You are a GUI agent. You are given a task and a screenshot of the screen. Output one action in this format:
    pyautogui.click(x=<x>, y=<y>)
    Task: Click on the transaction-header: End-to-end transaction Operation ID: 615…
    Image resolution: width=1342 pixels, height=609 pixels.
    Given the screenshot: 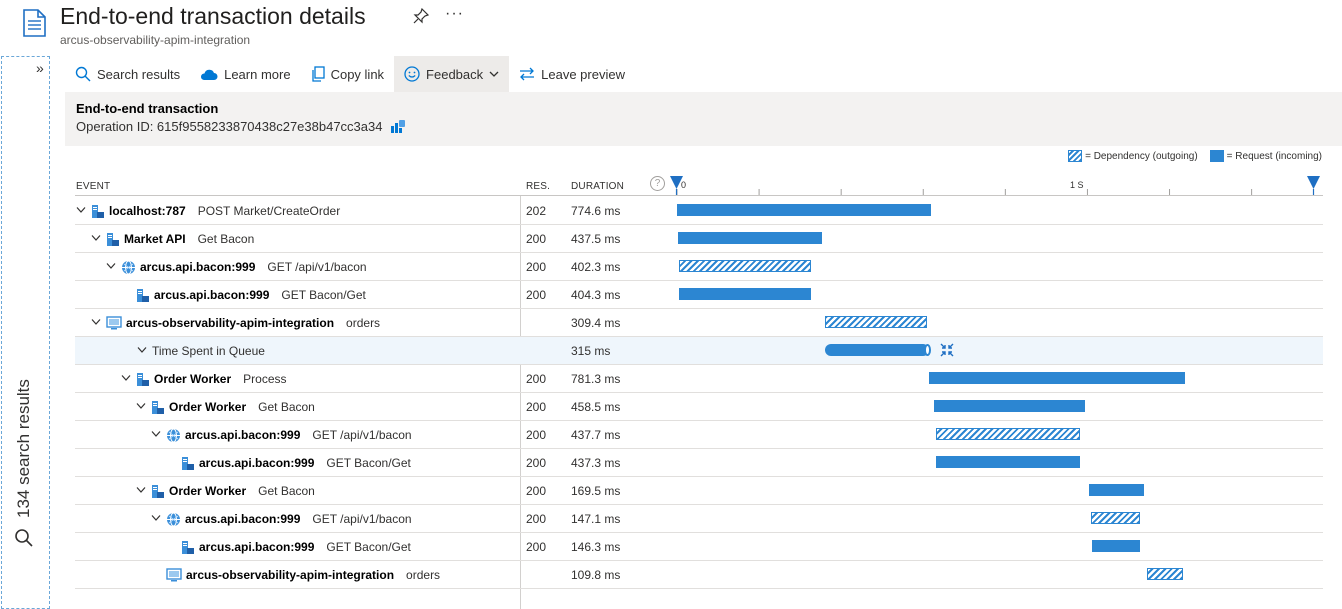 What is the action you would take?
    pyautogui.click(x=703, y=119)
    